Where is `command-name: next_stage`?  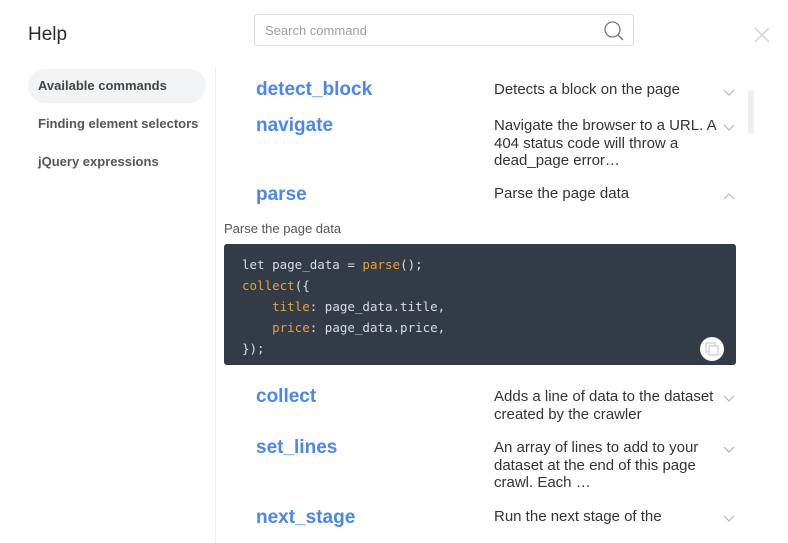
command-name: next_stage is located at coordinates (305, 518).